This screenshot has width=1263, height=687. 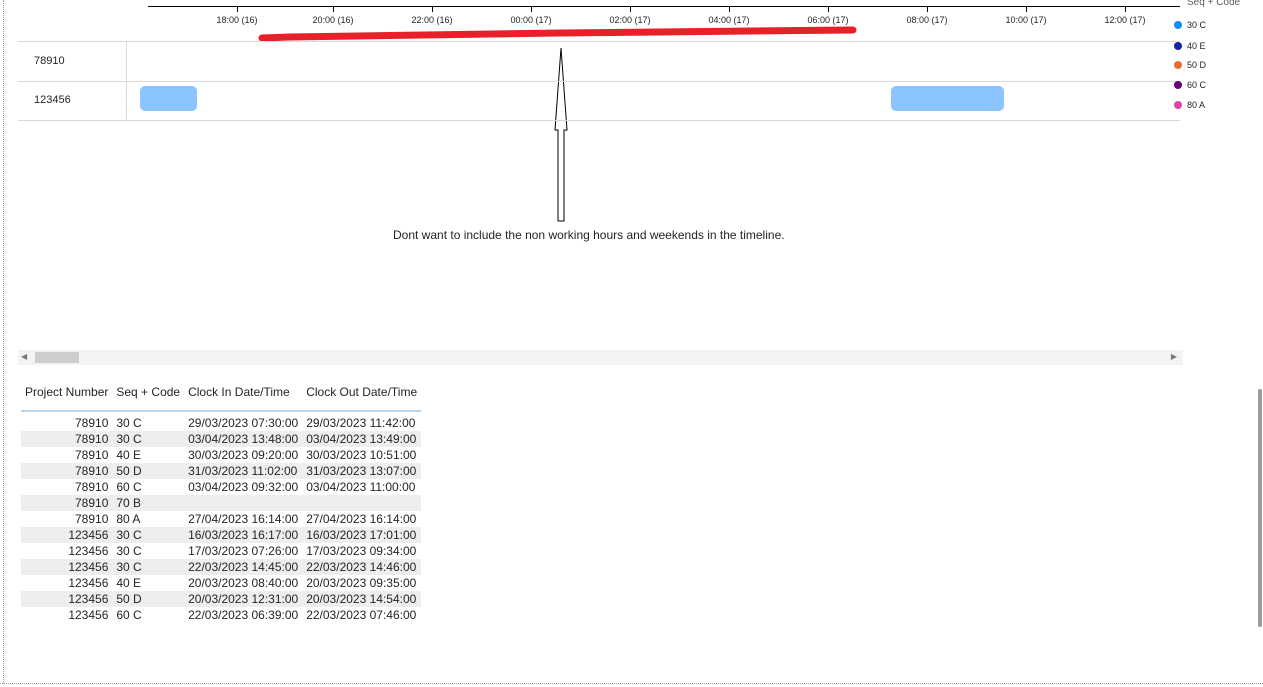 What do you see at coordinates (1196, 105) in the screenshot?
I see `legend-label: 80 A` at bounding box center [1196, 105].